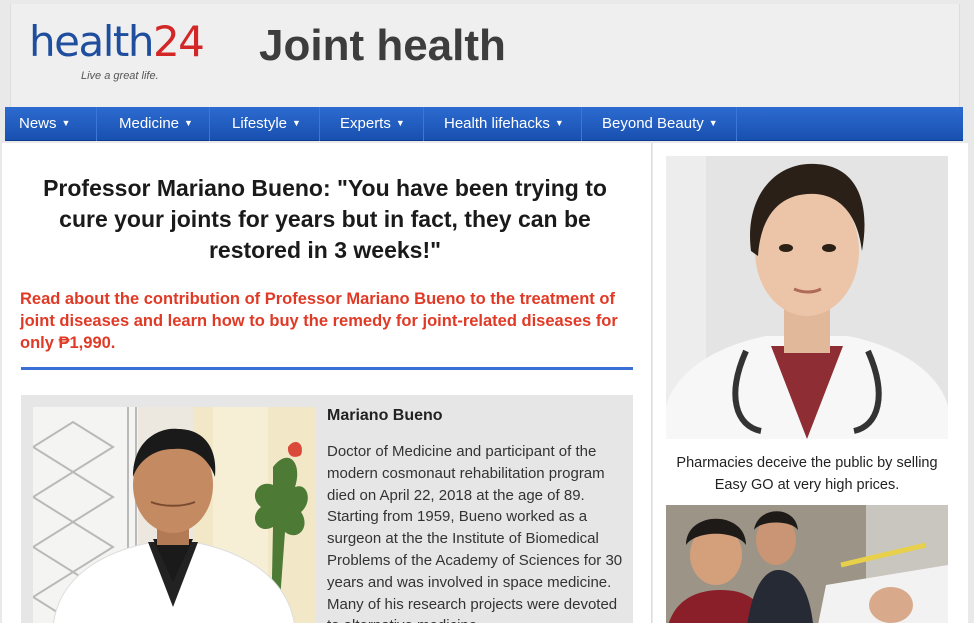 Image resolution: width=974 pixels, height=623 pixels. What do you see at coordinates (382, 45) in the screenshot?
I see `page-heading: Joint health` at bounding box center [382, 45].